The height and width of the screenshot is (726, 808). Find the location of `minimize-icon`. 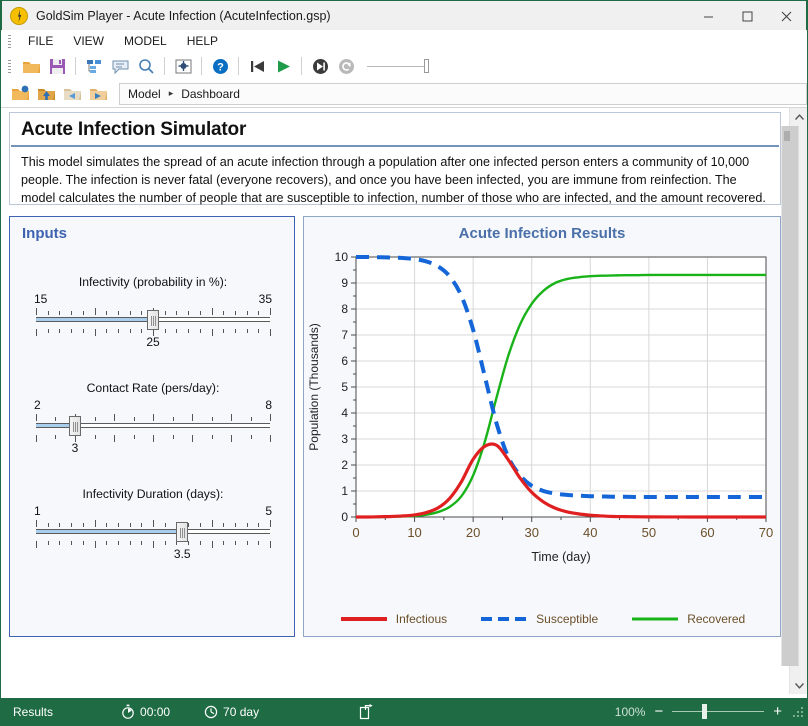

minimize-icon is located at coordinates (708, 16).